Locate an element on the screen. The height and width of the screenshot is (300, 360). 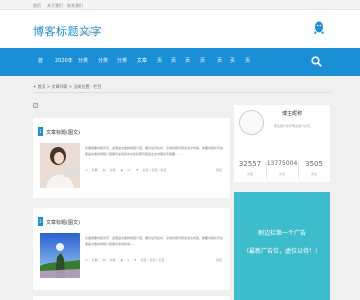
post-badge: 2 is located at coordinates (40, 221).